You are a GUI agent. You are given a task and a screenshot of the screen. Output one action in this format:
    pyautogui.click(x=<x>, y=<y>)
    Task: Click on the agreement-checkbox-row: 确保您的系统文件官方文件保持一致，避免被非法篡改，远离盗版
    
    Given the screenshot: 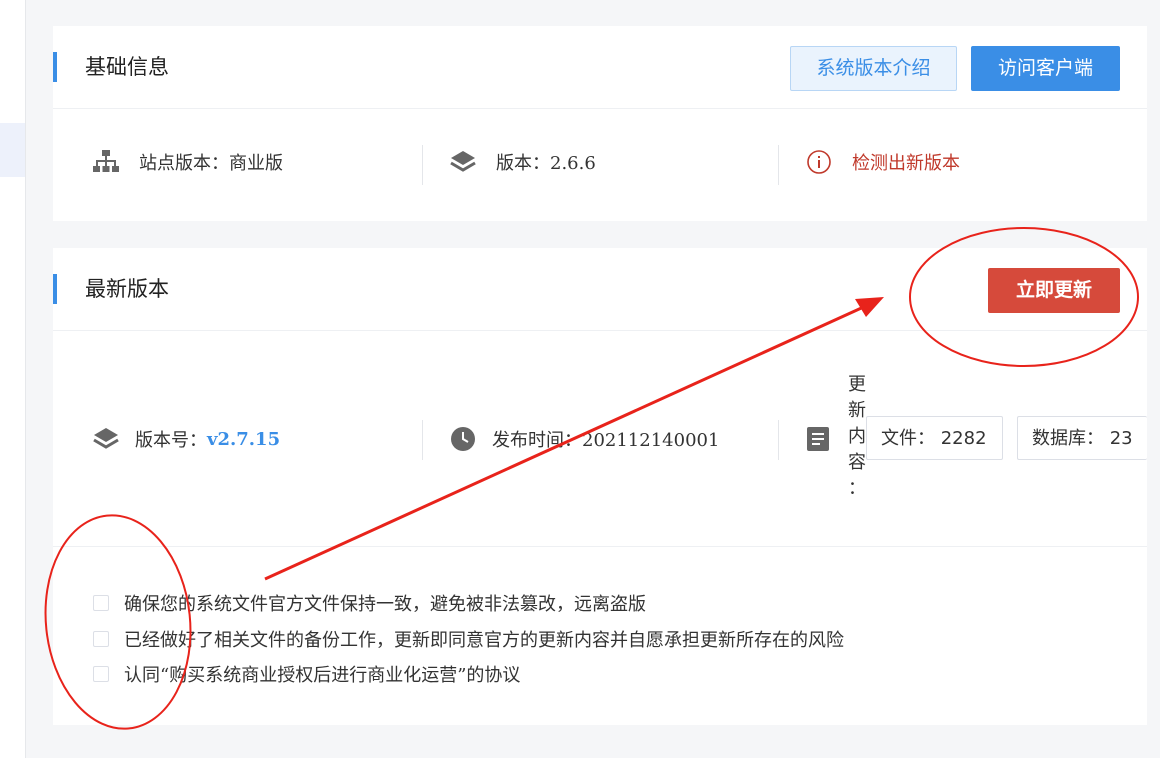 What is the action you would take?
    pyautogui.click(x=369, y=603)
    